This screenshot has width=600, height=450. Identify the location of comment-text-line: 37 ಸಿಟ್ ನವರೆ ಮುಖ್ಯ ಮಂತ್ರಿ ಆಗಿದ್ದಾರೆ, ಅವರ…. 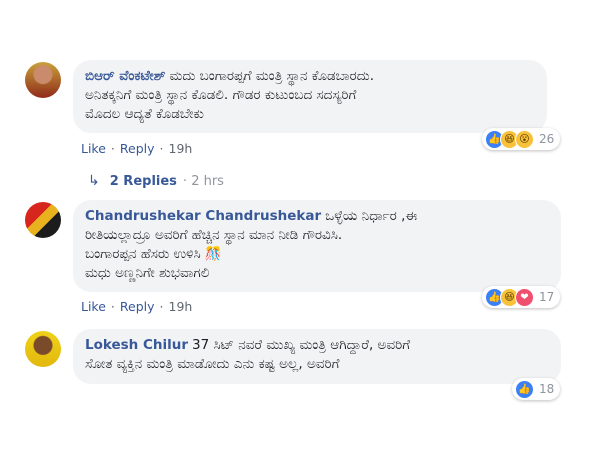
(301, 345).